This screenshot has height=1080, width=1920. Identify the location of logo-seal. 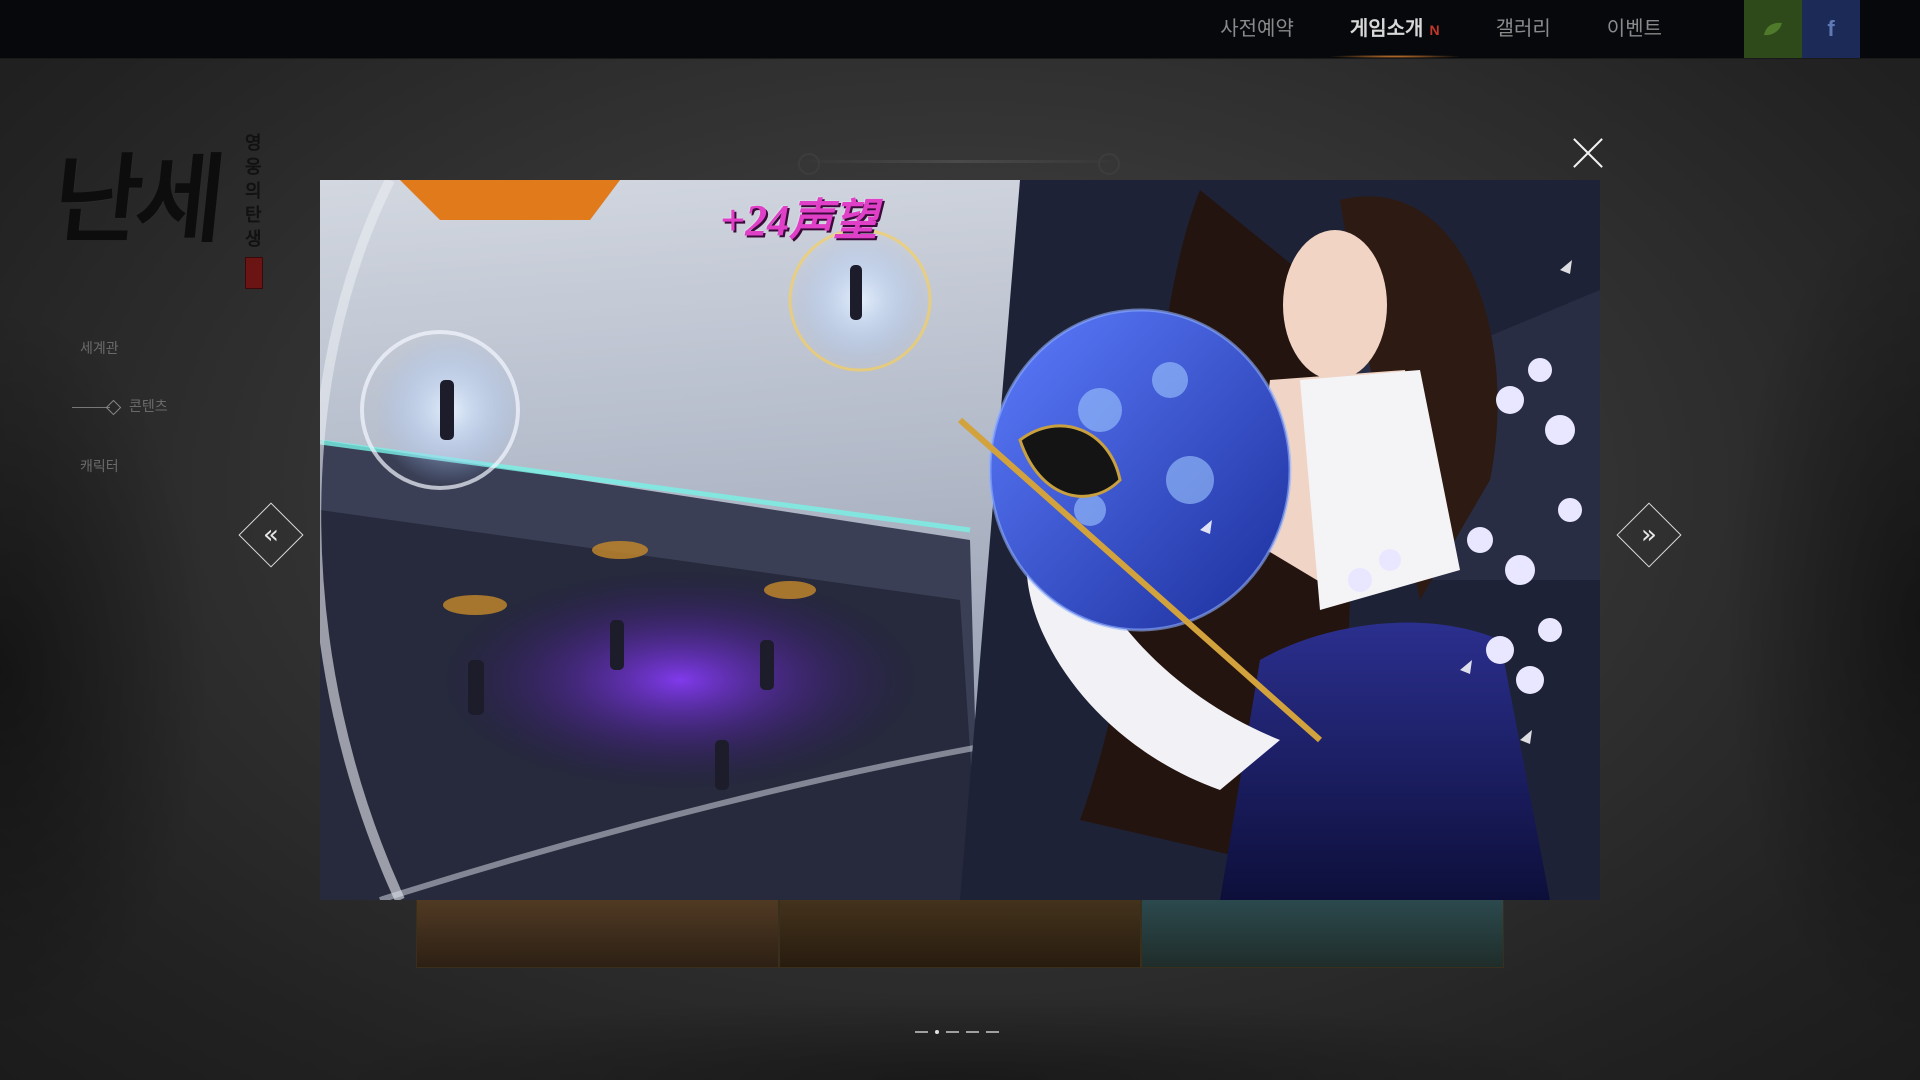
(254, 273).